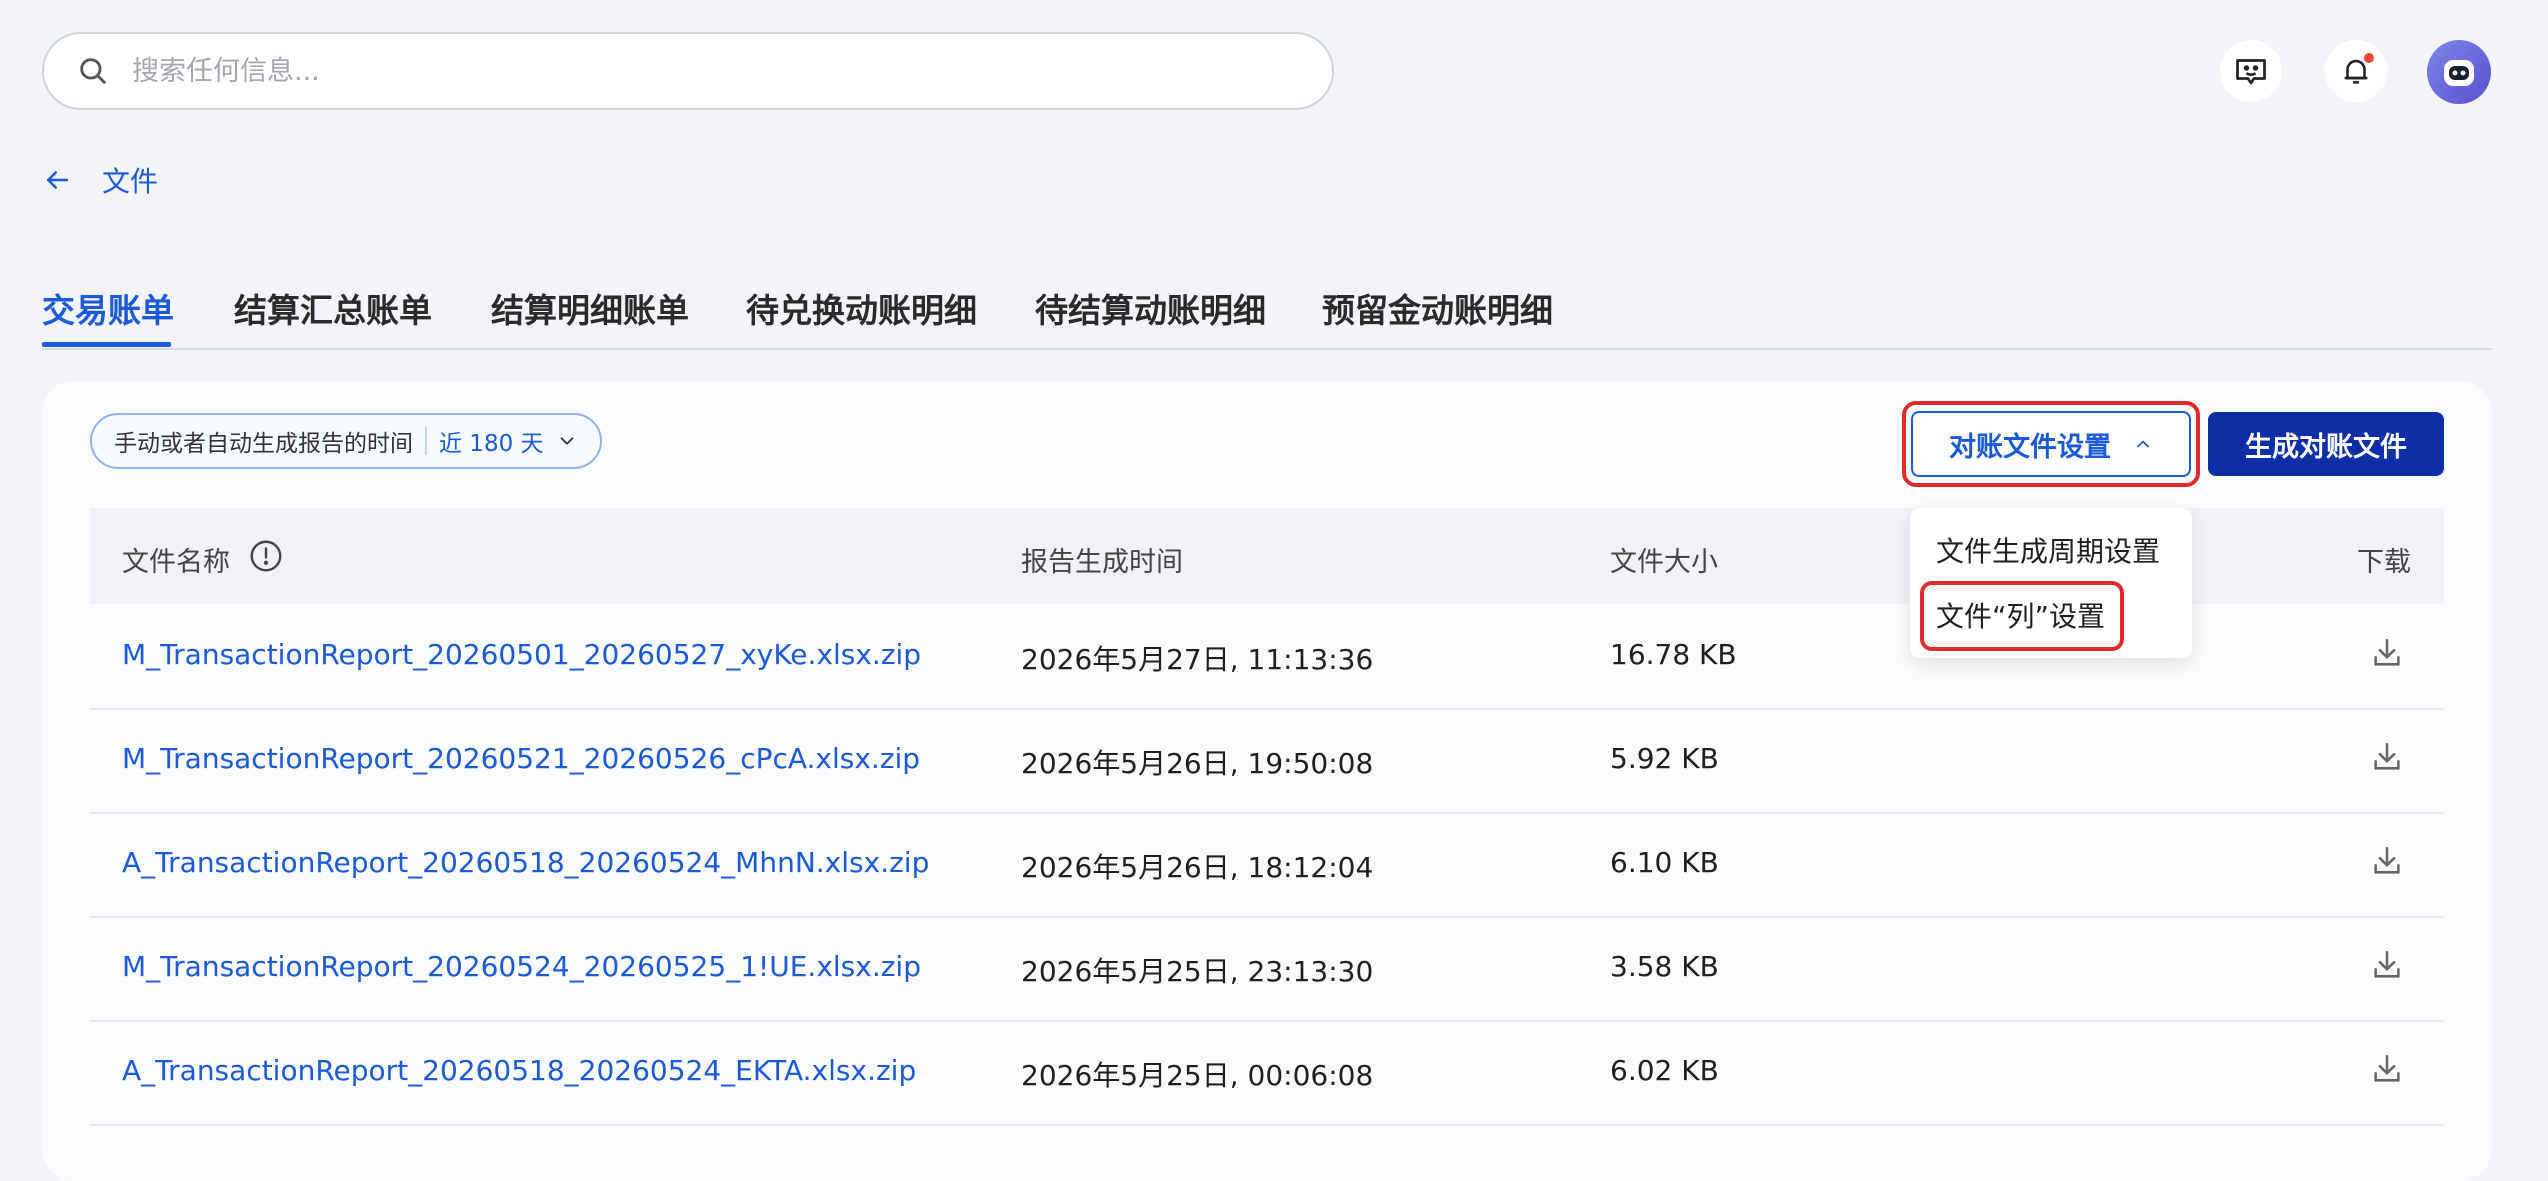 The width and height of the screenshot is (2548, 1181). What do you see at coordinates (1437, 308) in the screenshot?
I see `tab-reserve-detail: 预留金动账明细` at bounding box center [1437, 308].